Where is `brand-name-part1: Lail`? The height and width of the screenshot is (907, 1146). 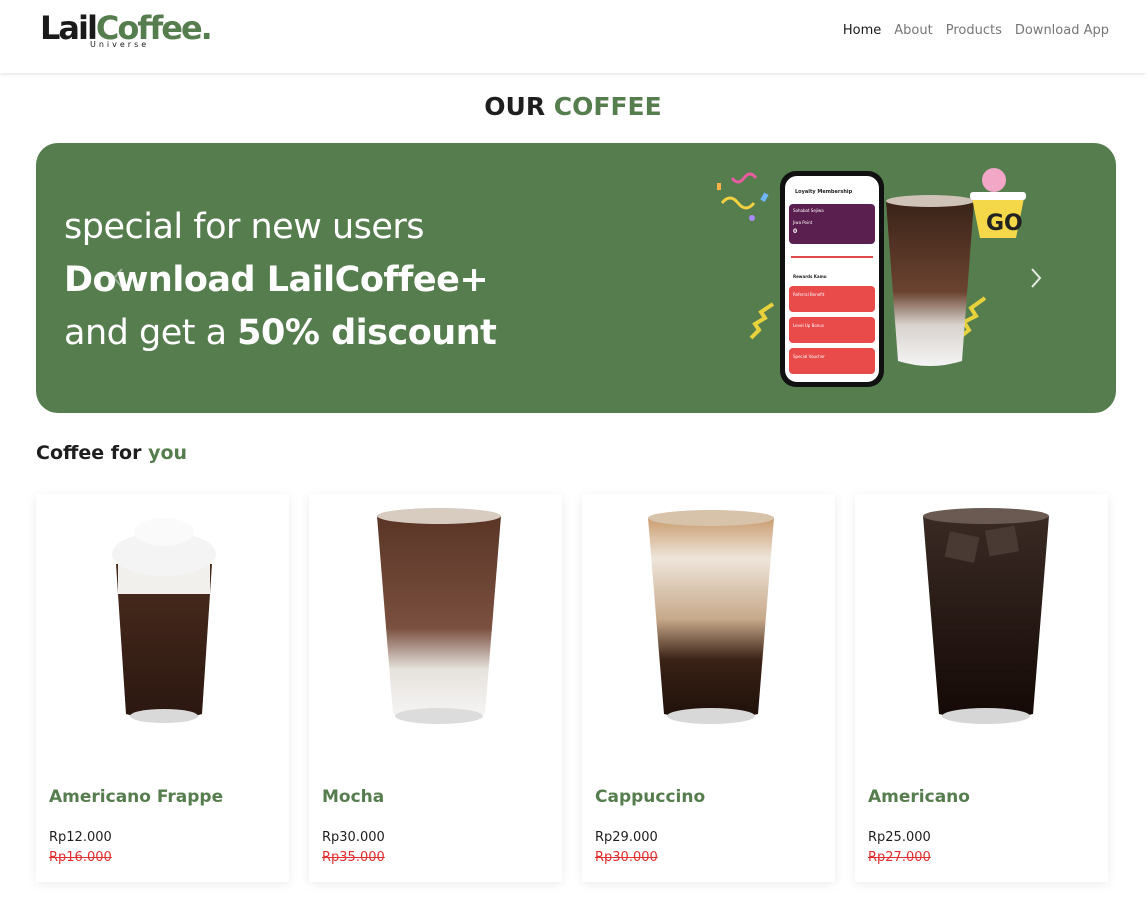 brand-name-part1: Lail is located at coordinates (69, 28).